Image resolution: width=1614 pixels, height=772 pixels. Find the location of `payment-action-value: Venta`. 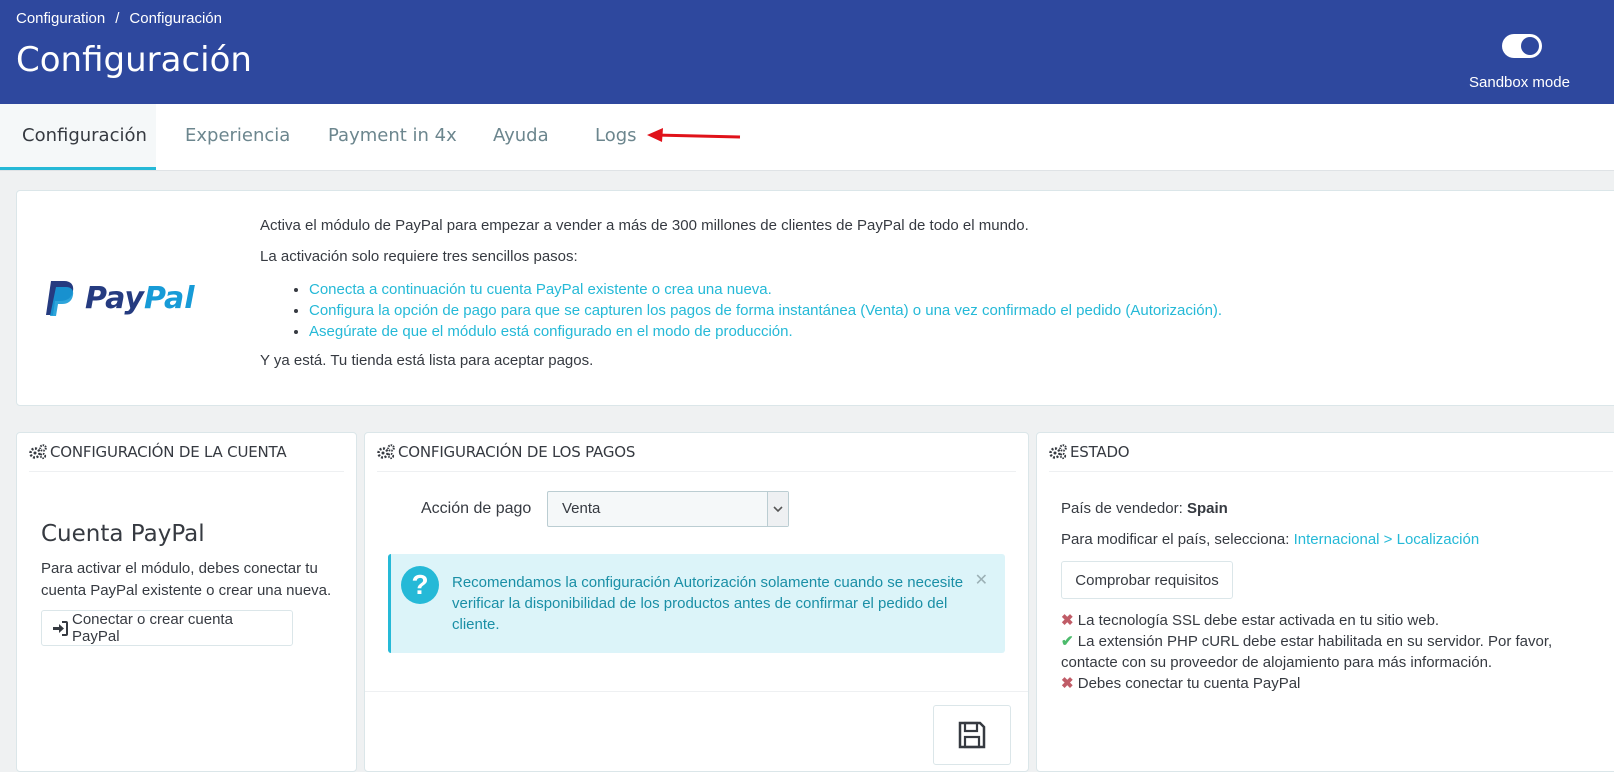

payment-action-value: Venta is located at coordinates (581, 508).